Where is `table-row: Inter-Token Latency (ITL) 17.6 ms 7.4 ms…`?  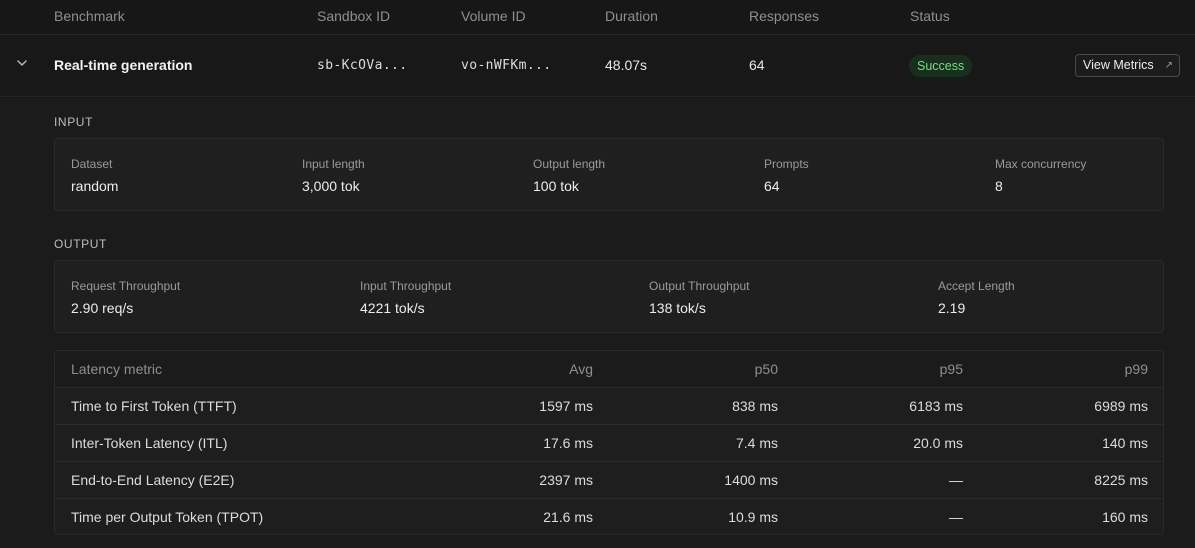 table-row: Inter-Token Latency (ITL) 17.6 ms 7.4 ms… is located at coordinates (609, 443).